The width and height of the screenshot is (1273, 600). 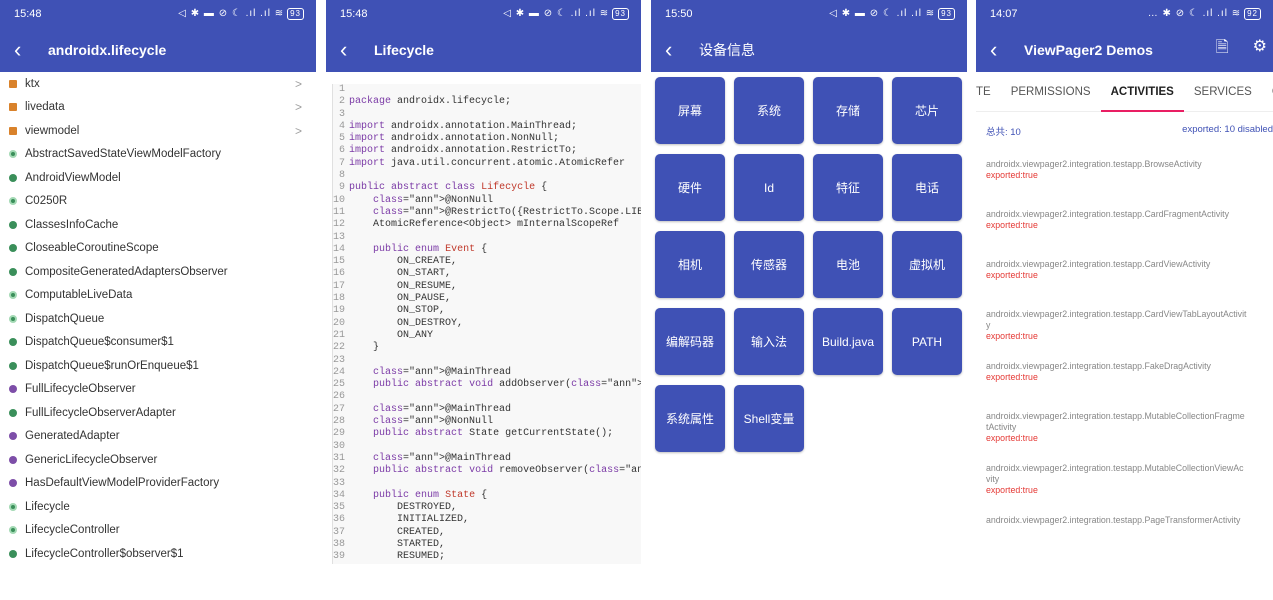 I want to click on line-number: 19, so click(x=339, y=311).